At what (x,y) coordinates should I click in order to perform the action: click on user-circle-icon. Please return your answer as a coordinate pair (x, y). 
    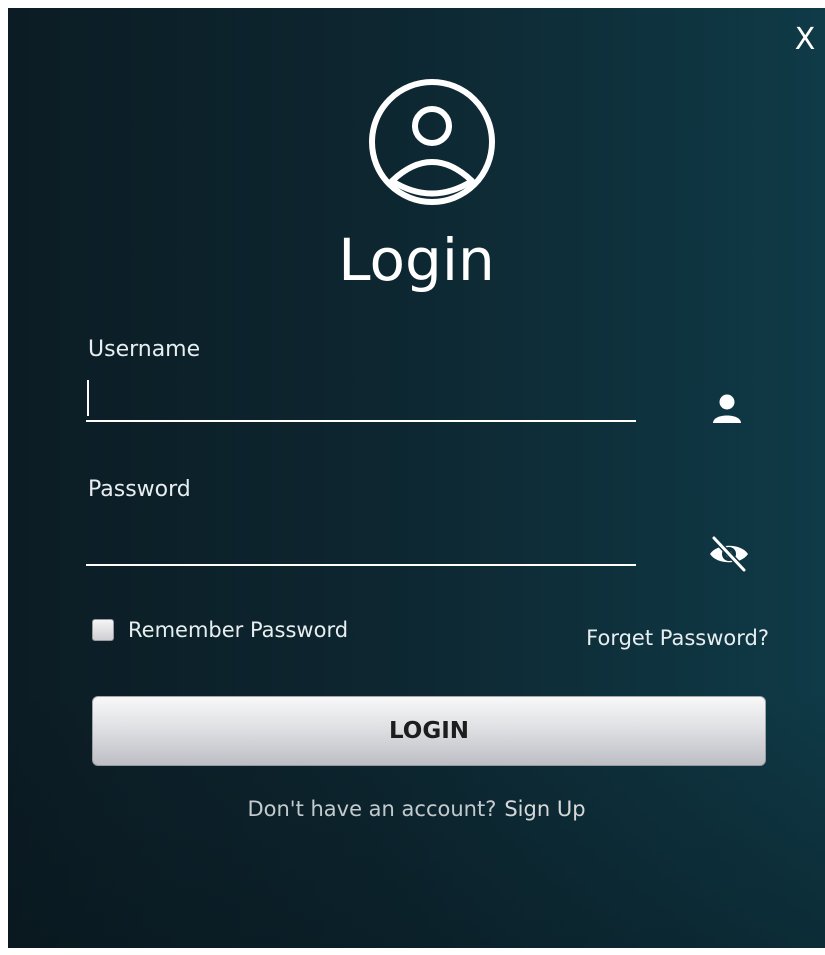
    Looking at the image, I should click on (432, 142).